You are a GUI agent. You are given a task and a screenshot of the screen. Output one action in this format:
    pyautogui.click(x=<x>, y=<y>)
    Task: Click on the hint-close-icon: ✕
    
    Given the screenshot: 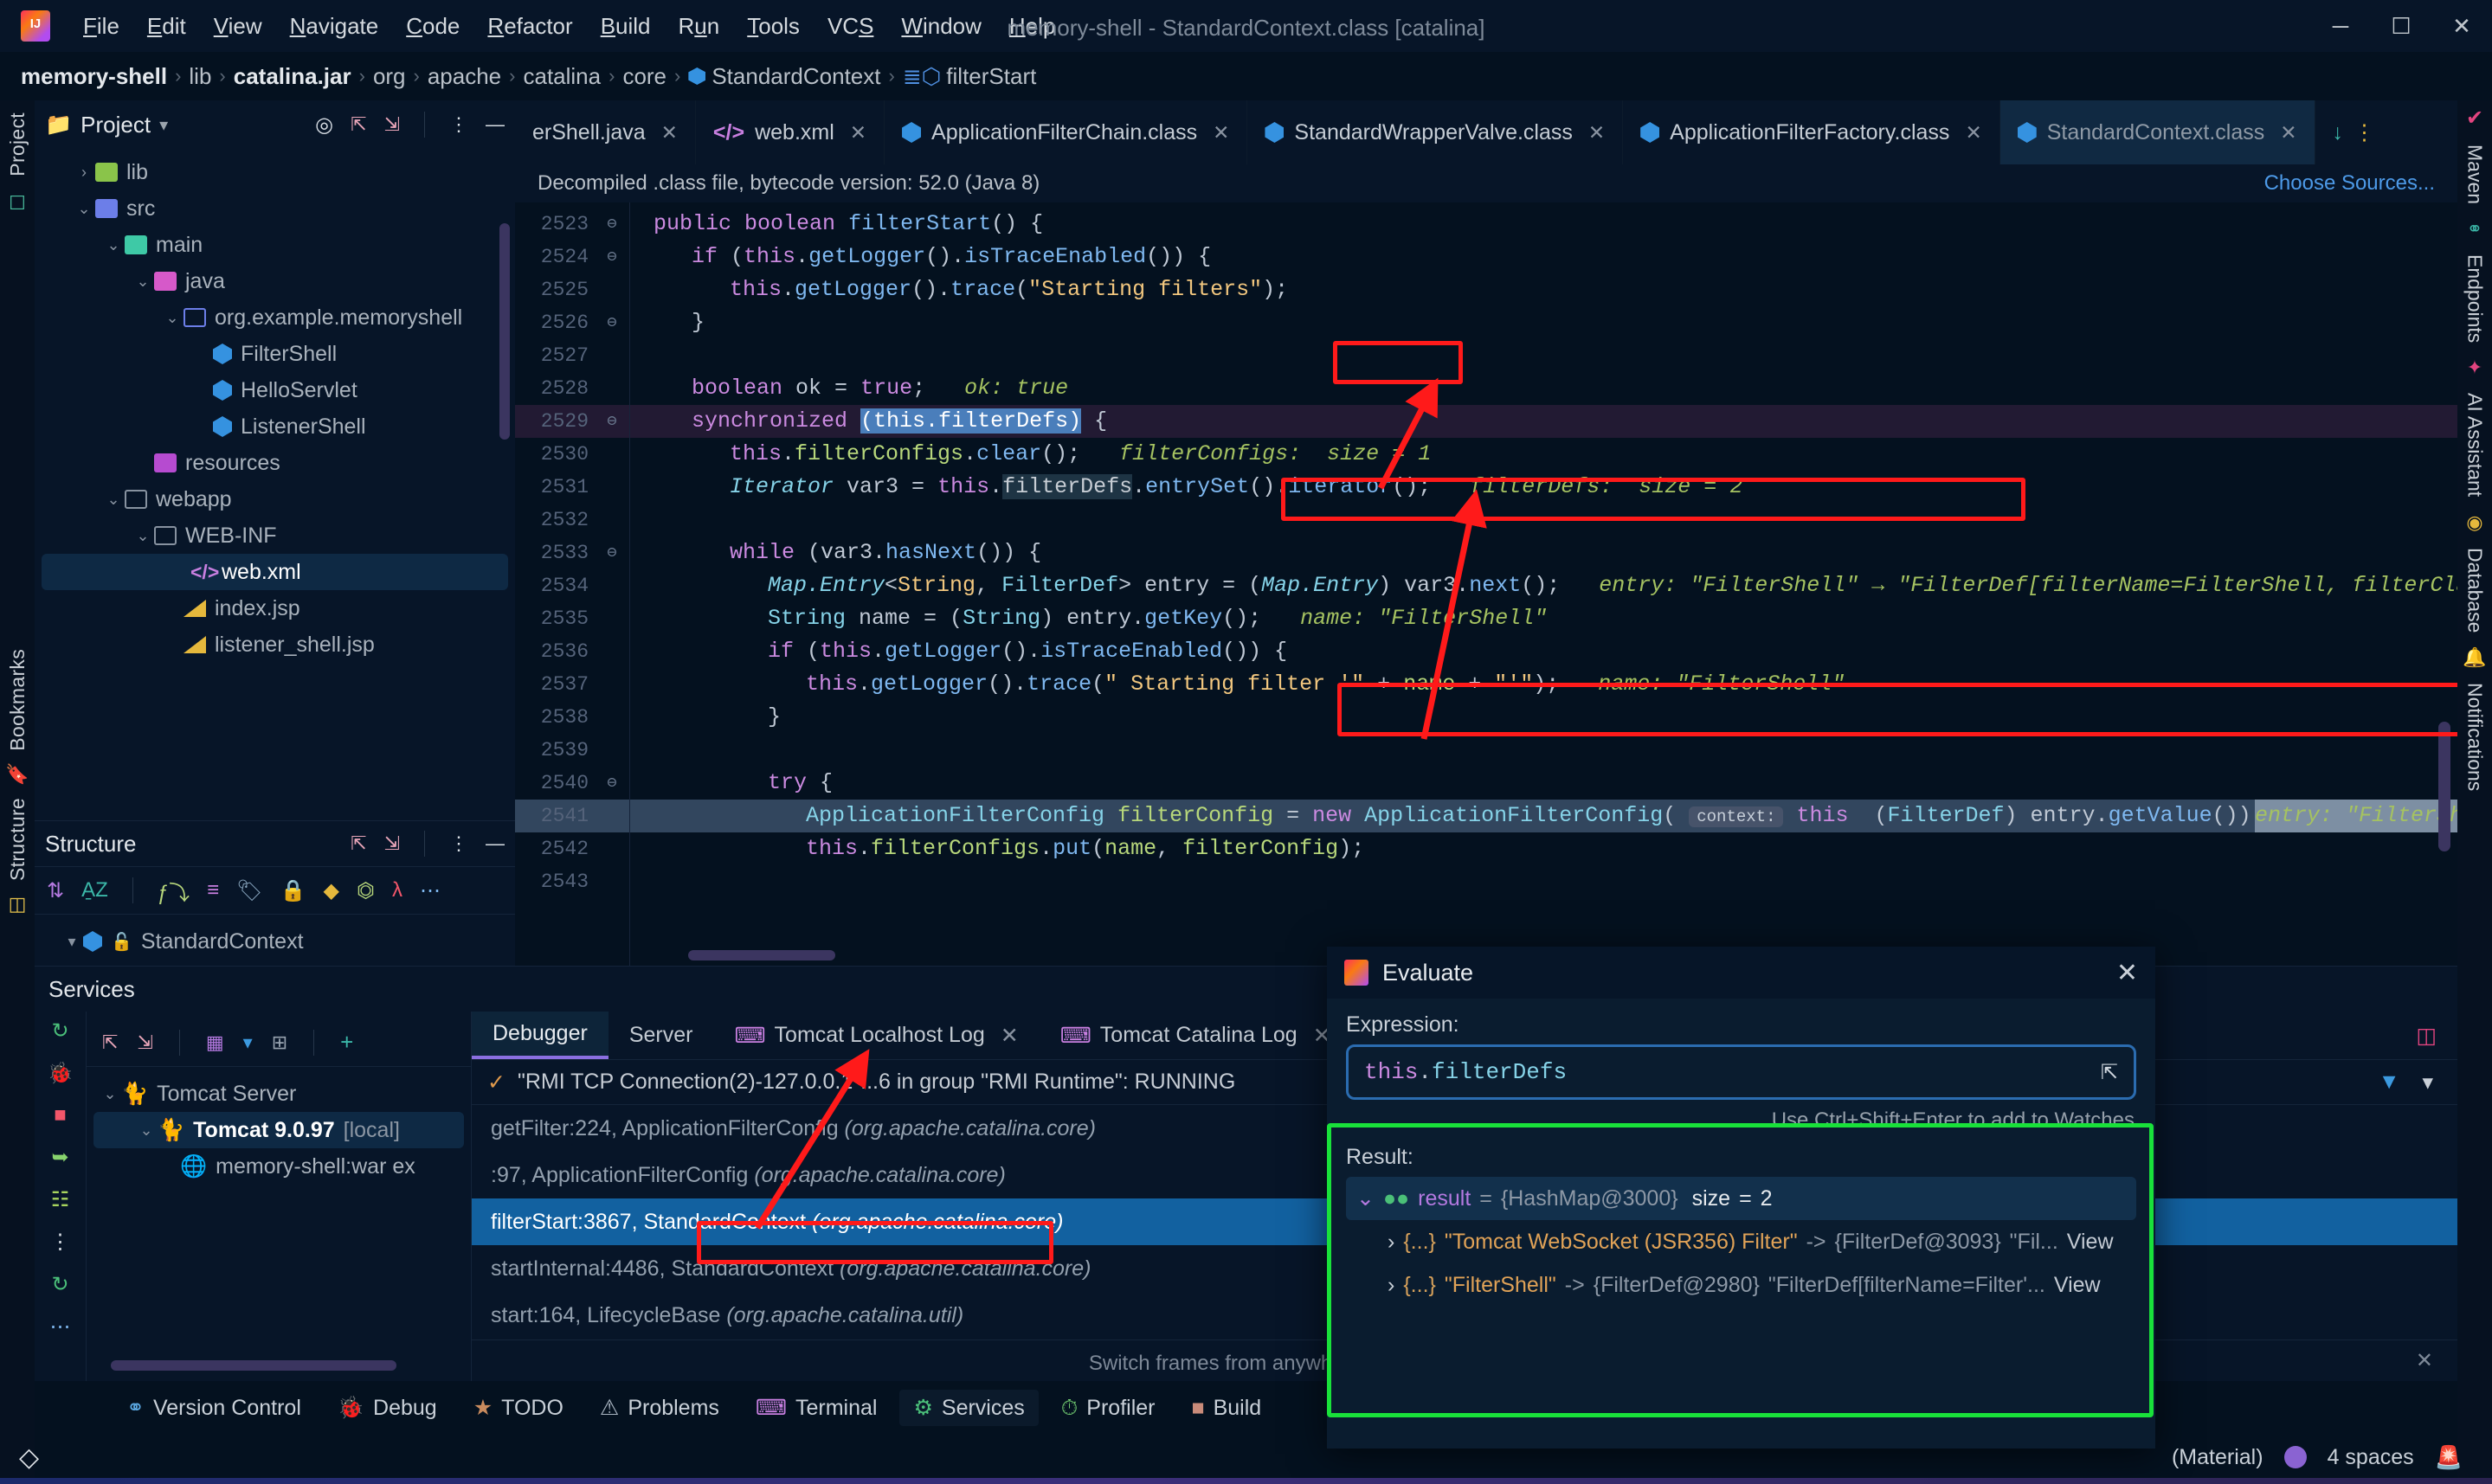 What is the action you would take?
    pyautogui.click(x=2424, y=1361)
    